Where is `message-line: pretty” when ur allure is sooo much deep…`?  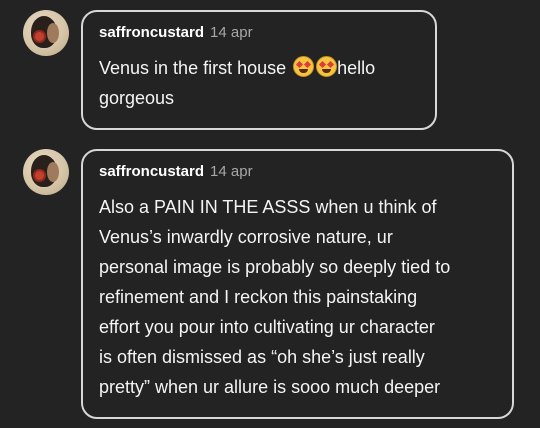 message-line: pretty” when ur allure is sooo much deep… is located at coordinates (270, 387).